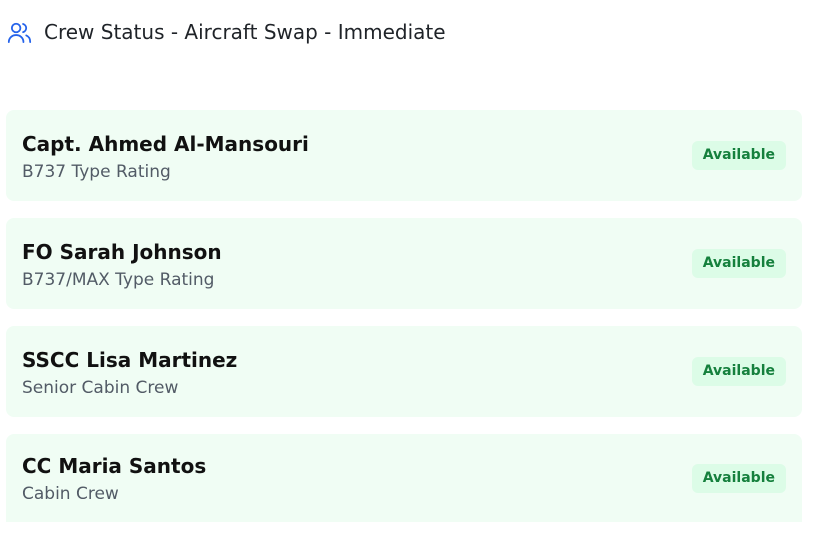  What do you see at coordinates (122, 251) in the screenshot?
I see `crew-name: FO Sarah Johnson` at bounding box center [122, 251].